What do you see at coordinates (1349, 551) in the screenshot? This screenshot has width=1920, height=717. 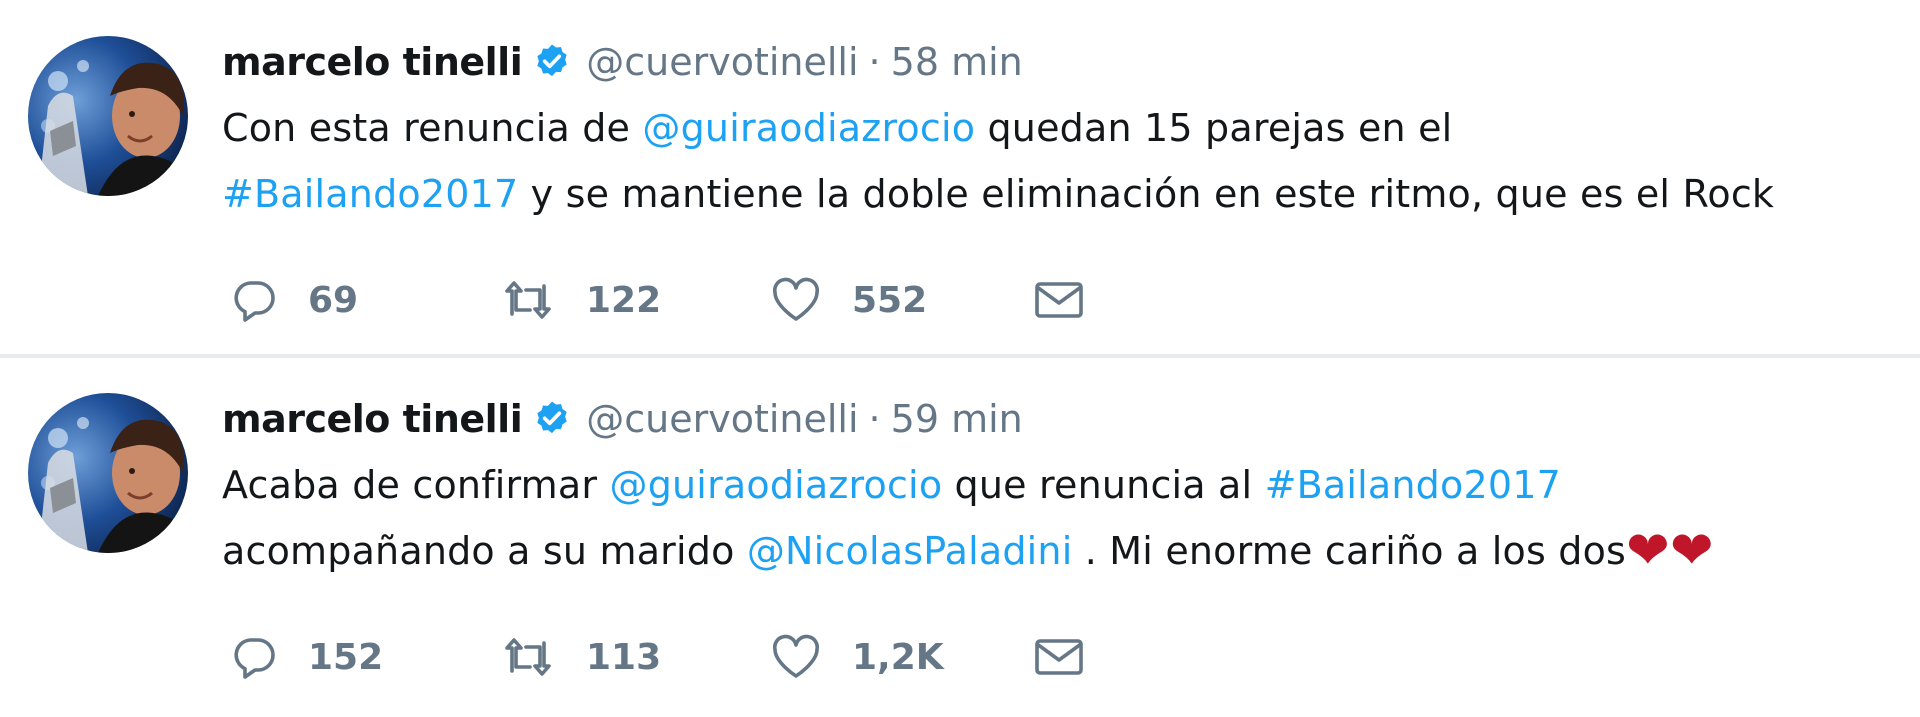 I see `tweet-text-segment: . Mi enorme cariño a los dos` at bounding box center [1349, 551].